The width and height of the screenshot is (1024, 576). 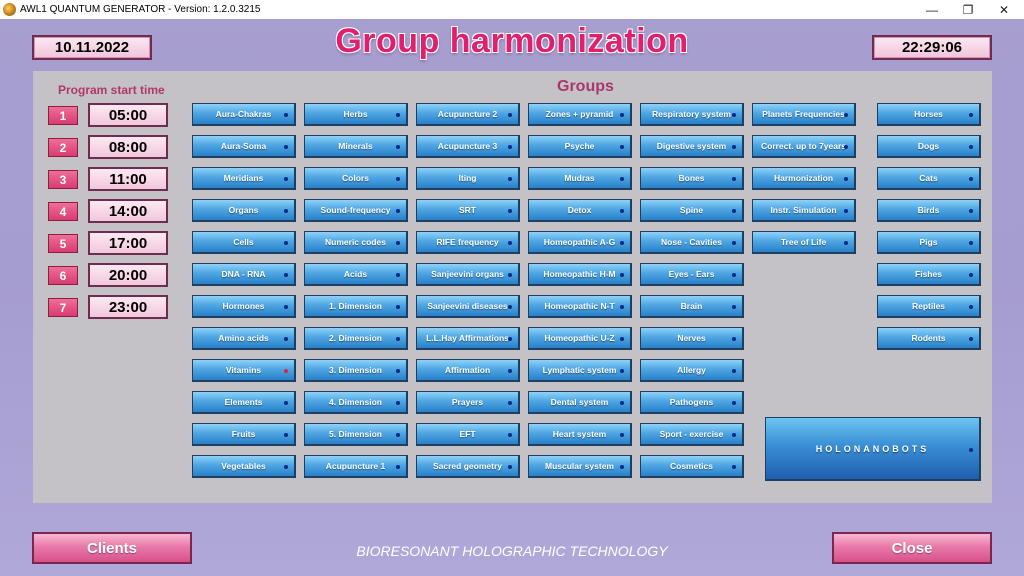 What do you see at coordinates (692, 178) in the screenshot?
I see `group-button: Bones` at bounding box center [692, 178].